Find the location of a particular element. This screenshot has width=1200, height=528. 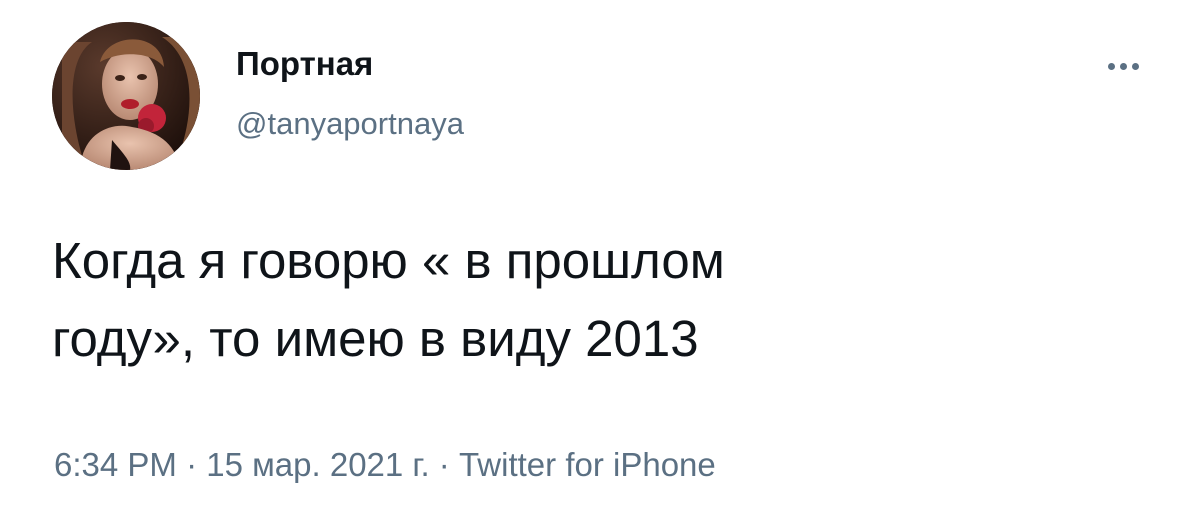

author-name: Портная is located at coordinates (304, 64).